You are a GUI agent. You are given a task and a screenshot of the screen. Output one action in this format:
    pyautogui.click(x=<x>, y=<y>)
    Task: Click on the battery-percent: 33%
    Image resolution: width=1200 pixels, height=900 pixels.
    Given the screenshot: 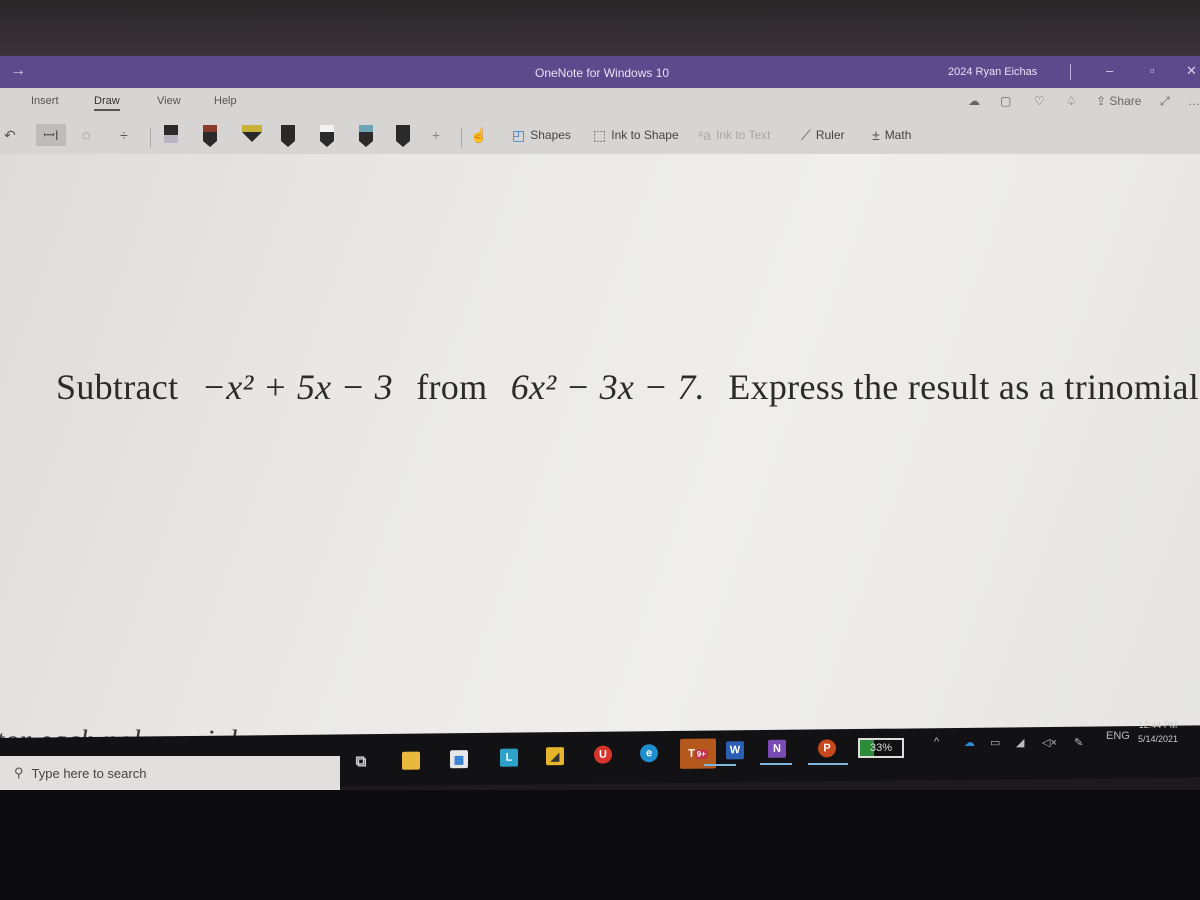 What is the action you would take?
    pyautogui.click(x=881, y=748)
    